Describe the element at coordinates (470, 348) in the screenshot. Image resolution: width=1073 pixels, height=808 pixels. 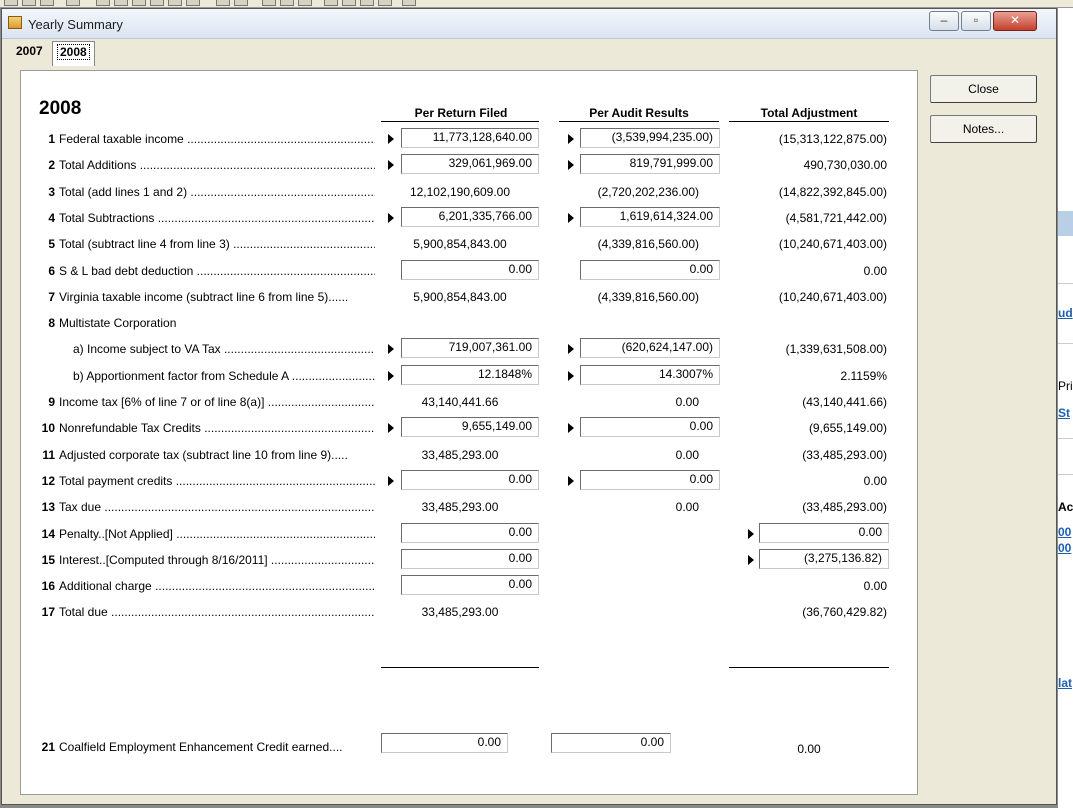
I see `filed-value-field: 719,007,361.00` at that location.